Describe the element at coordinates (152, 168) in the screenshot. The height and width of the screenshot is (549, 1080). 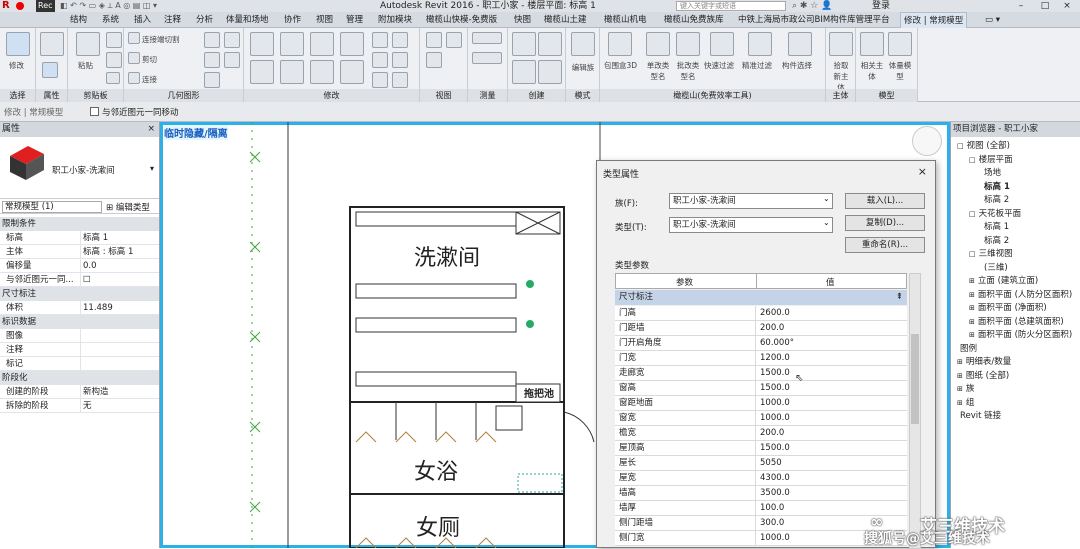
I see `type-dropdown-icon: ▾` at that location.